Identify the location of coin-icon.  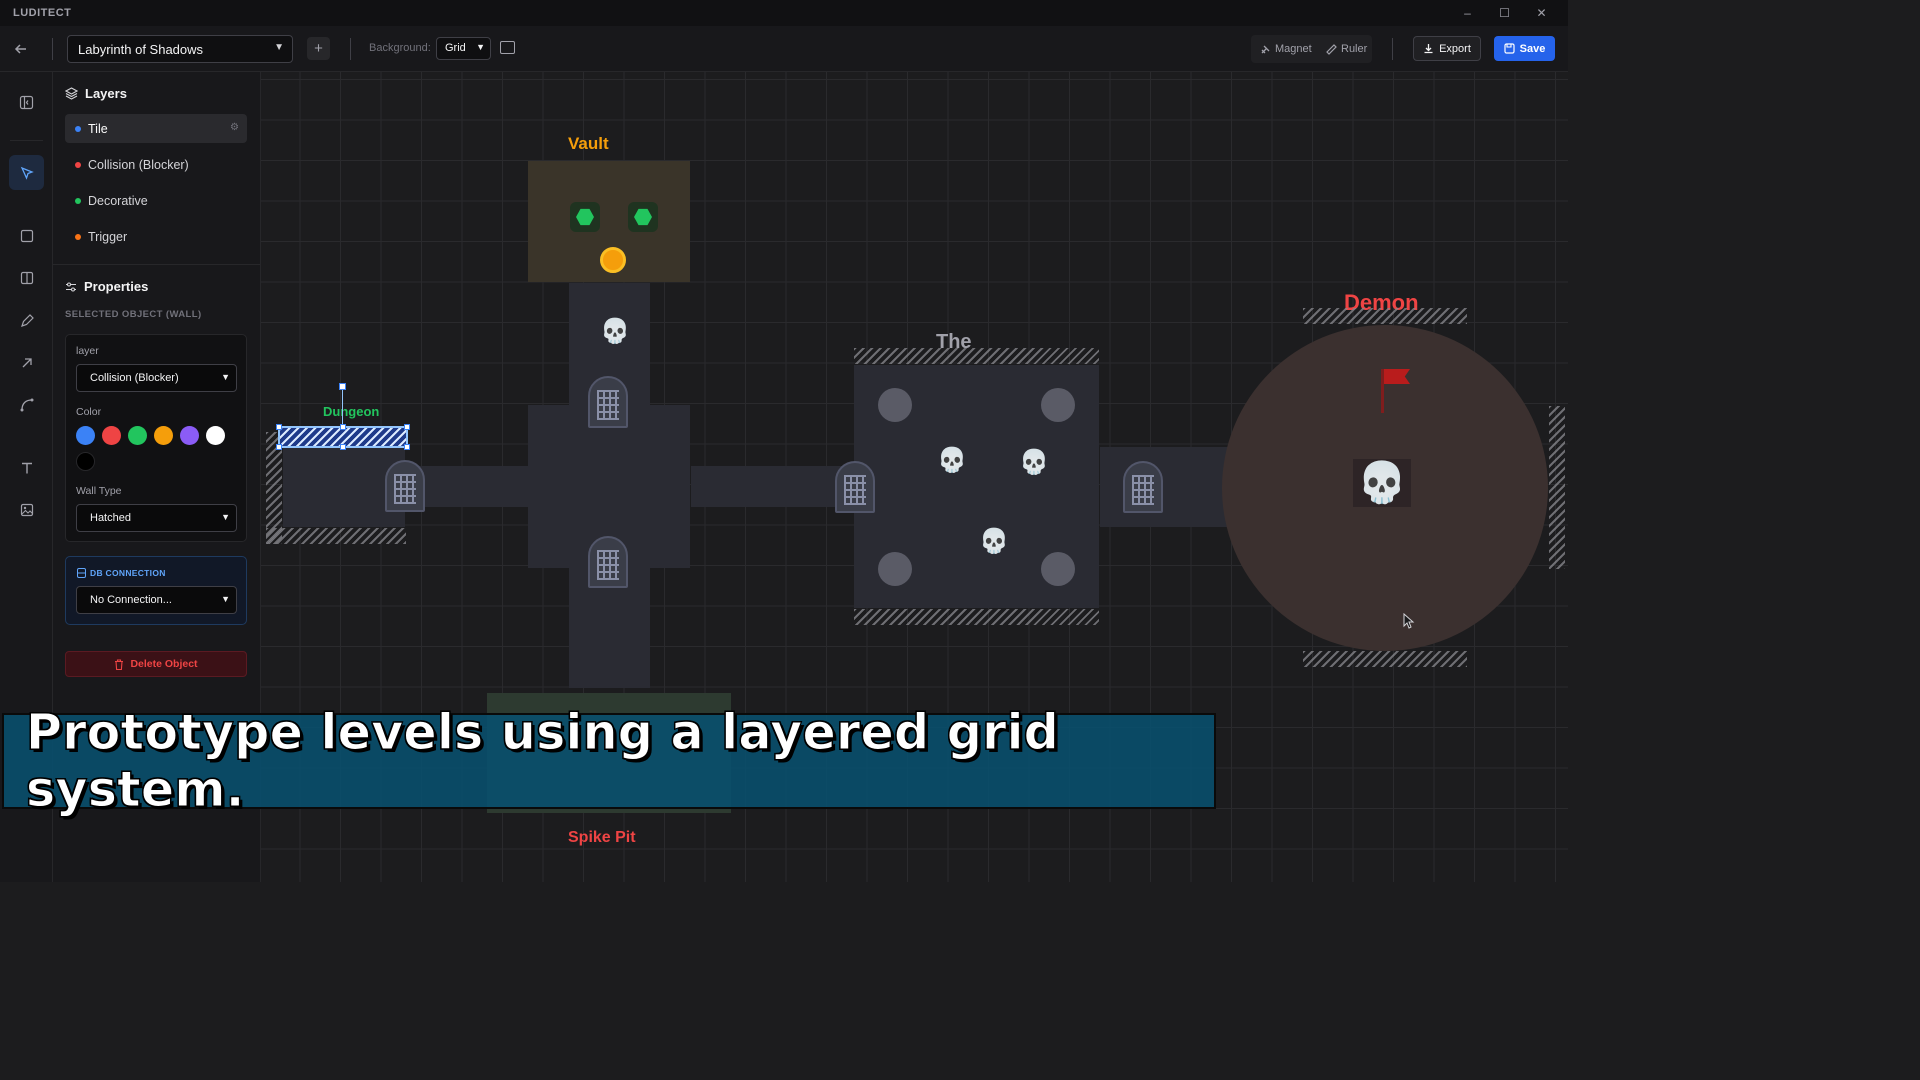
(613, 260).